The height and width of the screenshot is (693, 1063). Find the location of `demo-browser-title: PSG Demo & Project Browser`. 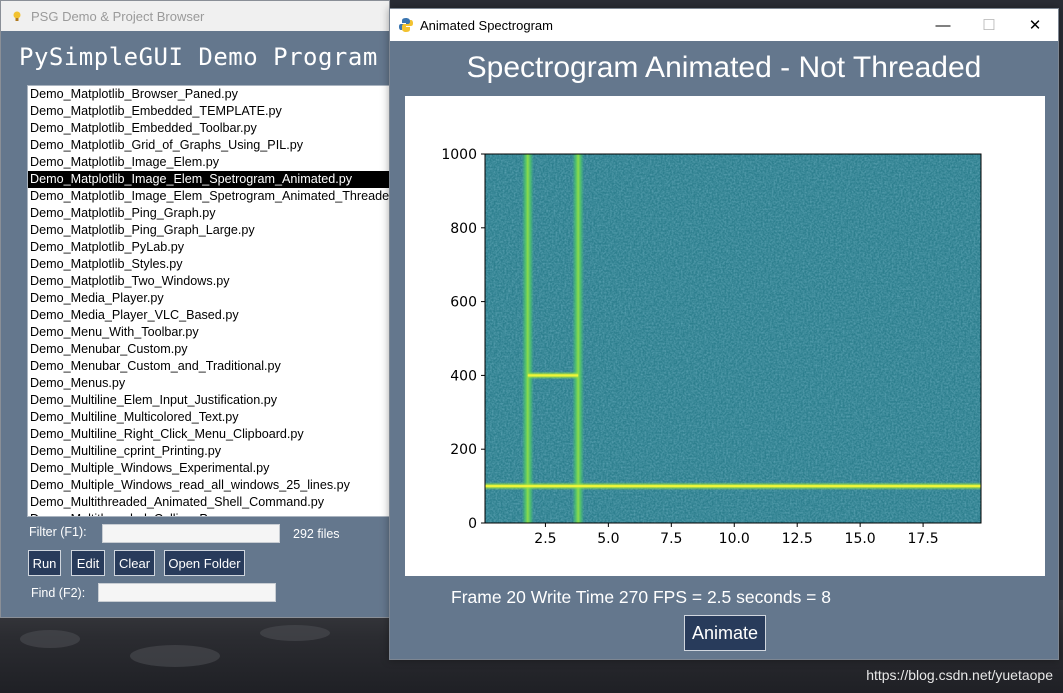

demo-browser-title: PSG Demo & Project Browser is located at coordinates (118, 16).